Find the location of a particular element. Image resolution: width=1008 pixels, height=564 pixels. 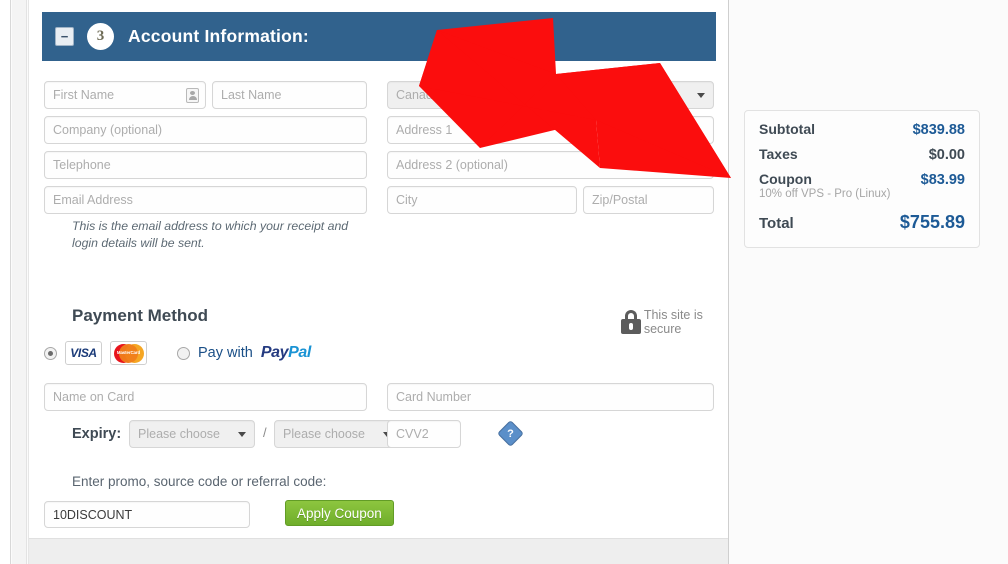

expiry-year-select: Please choose is located at coordinates (337, 434).